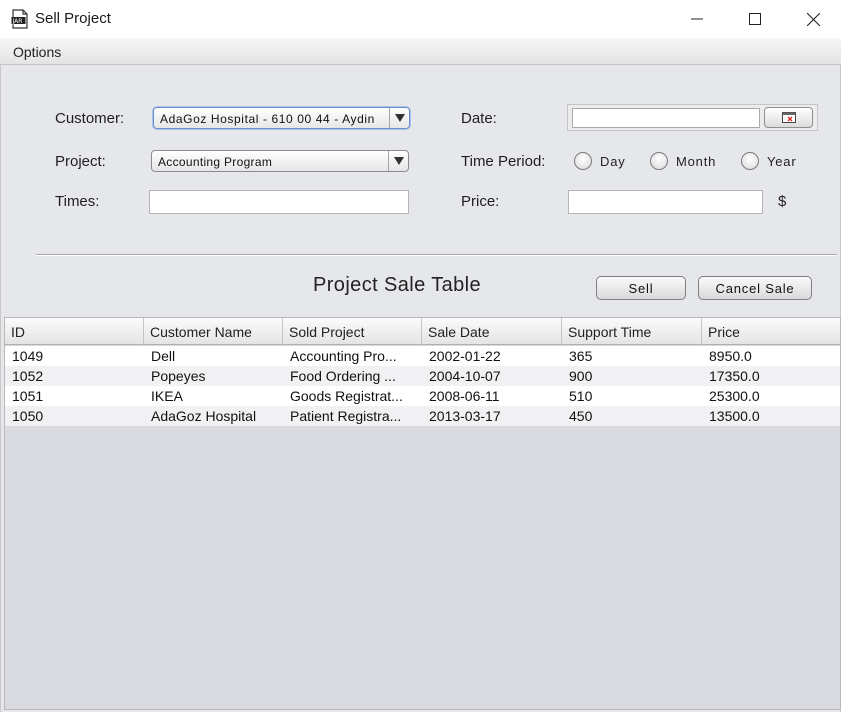  I want to click on close-button, so click(812, 19).